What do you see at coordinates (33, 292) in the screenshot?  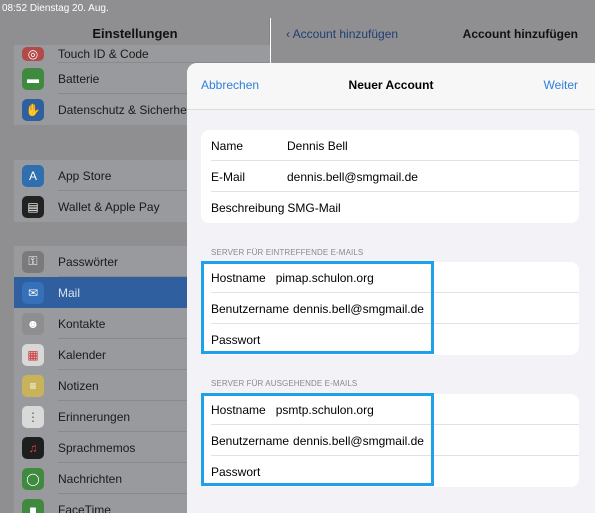 I see `mail-icon: ✉` at bounding box center [33, 292].